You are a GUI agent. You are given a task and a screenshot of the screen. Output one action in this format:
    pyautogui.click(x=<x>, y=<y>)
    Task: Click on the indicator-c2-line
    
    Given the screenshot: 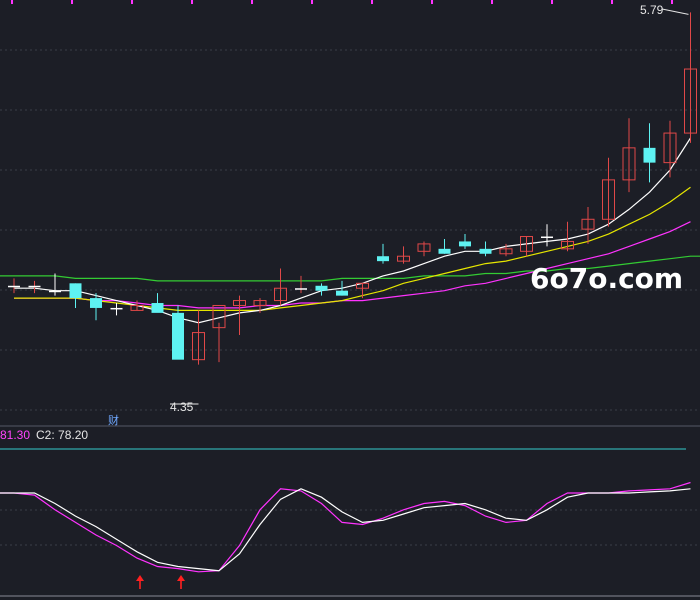 What is the action you would take?
    pyautogui.click(x=345, y=530)
    